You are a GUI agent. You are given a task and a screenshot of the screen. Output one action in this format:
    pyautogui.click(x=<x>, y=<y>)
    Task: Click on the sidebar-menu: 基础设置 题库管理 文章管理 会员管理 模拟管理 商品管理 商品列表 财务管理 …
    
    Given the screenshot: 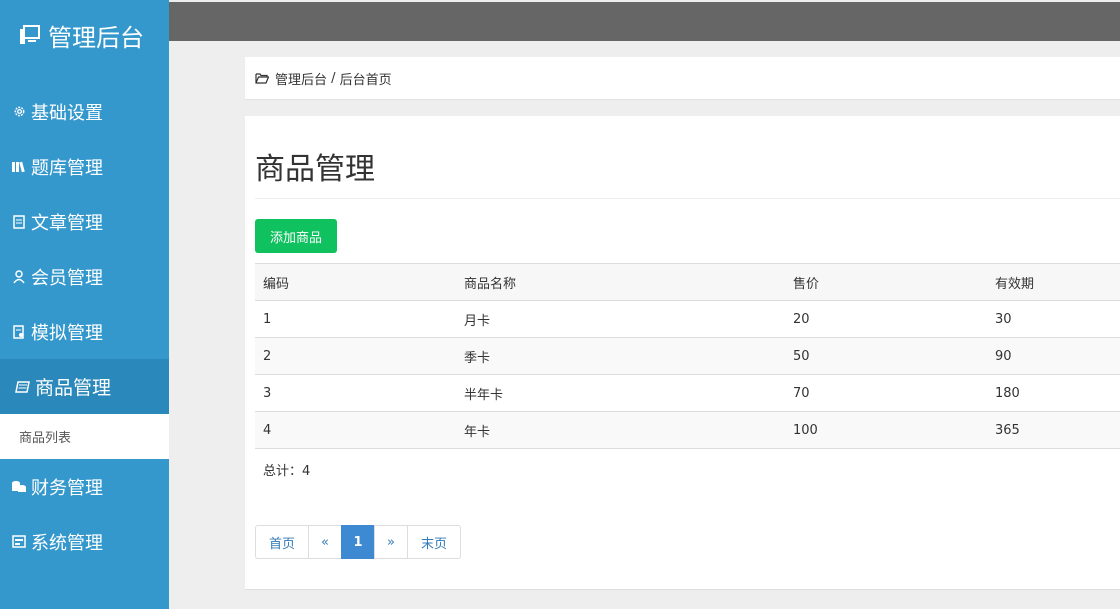 What is the action you would take?
    pyautogui.click(x=84, y=326)
    